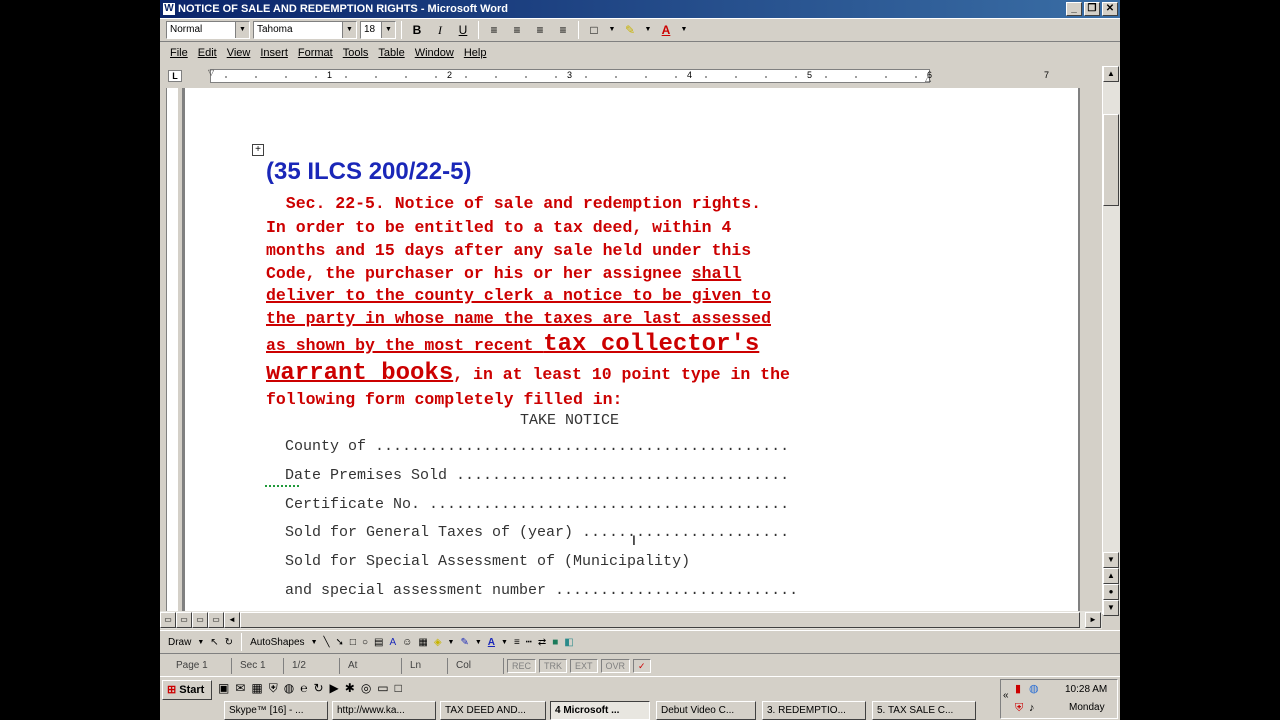 This screenshot has height=720, width=1280. I want to click on select-browse-object-icon: ●, so click(1111, 592).